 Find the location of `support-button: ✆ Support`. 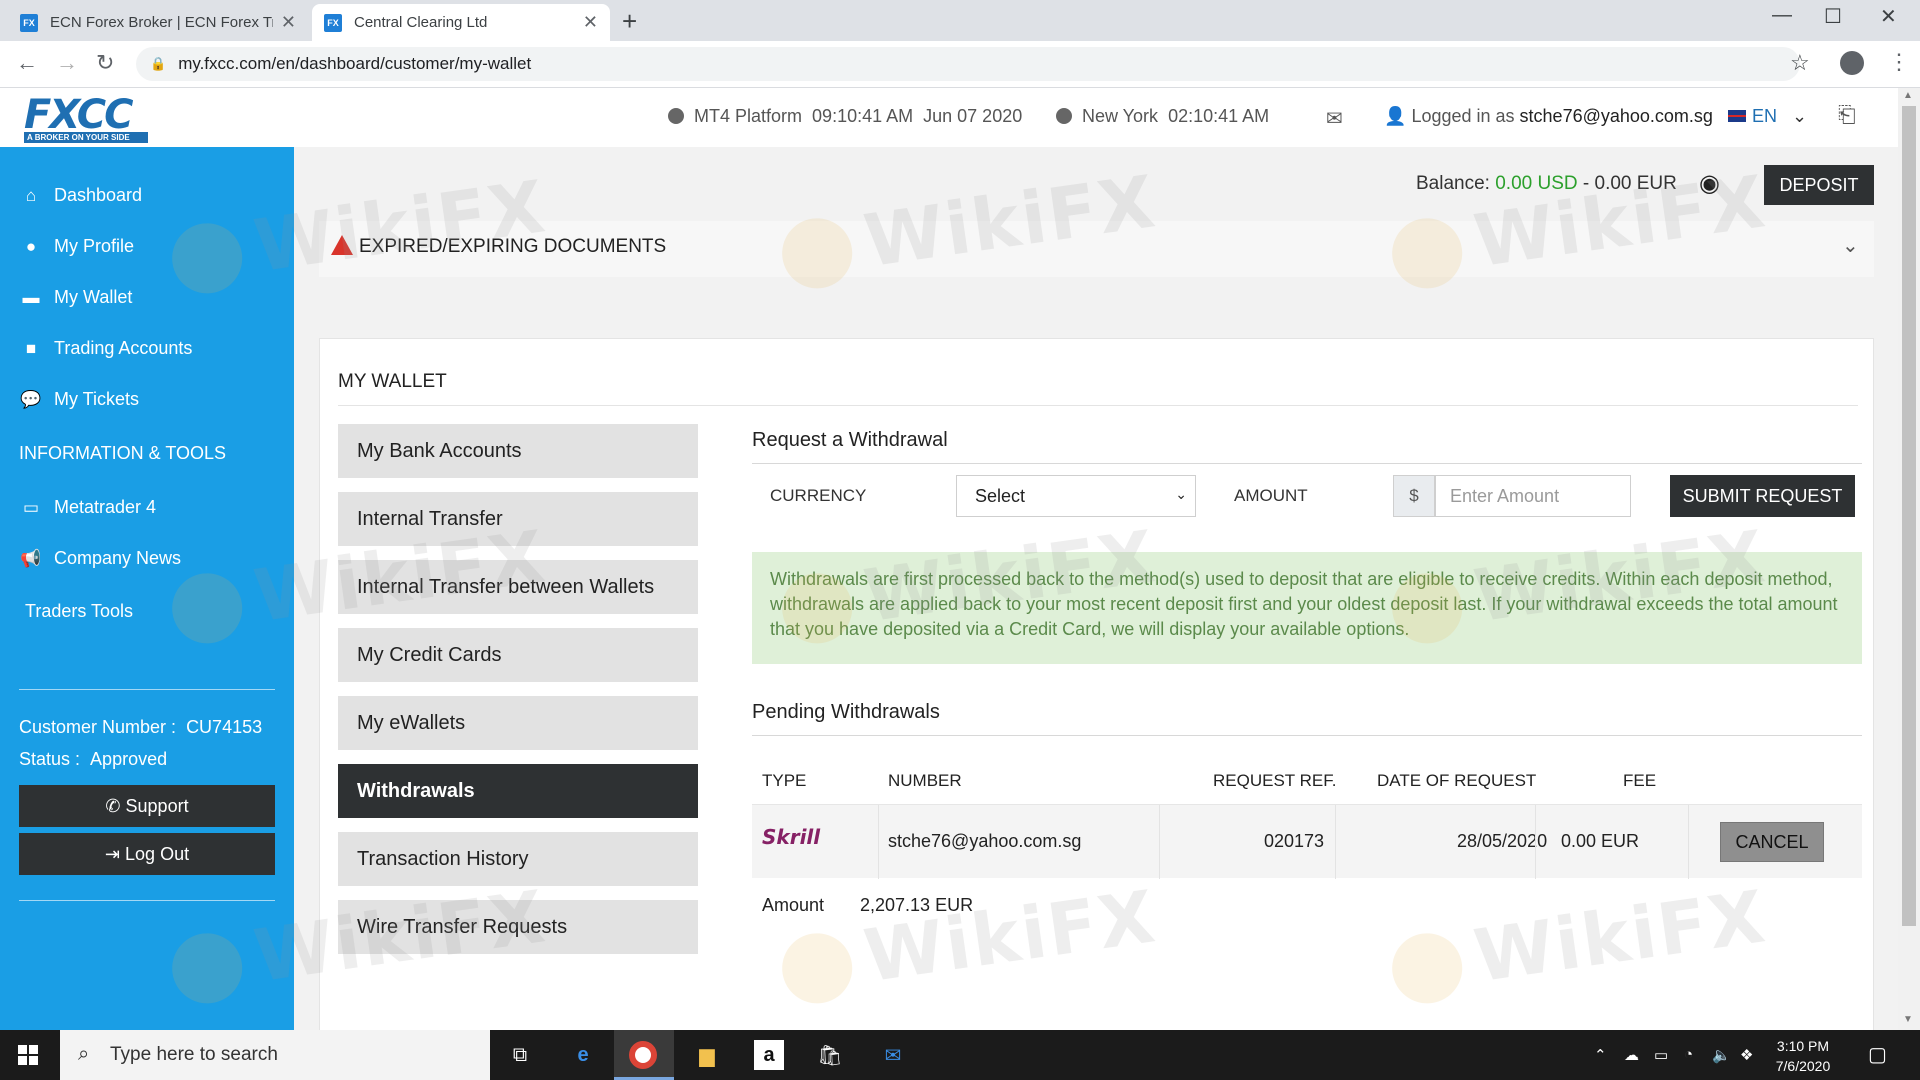

support-button: ✆ Support is located at coordinates (147, 806).